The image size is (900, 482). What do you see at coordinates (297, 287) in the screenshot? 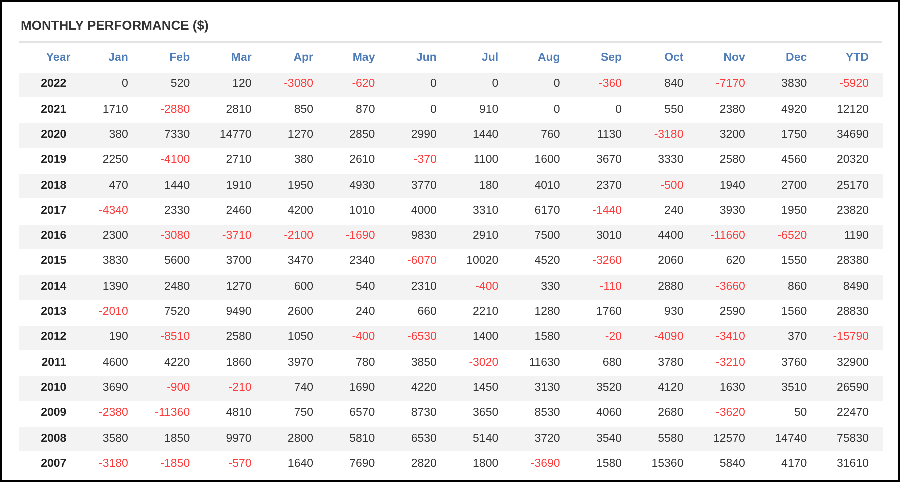
I see `table-cell: 600` at bounding box center [297, 287].